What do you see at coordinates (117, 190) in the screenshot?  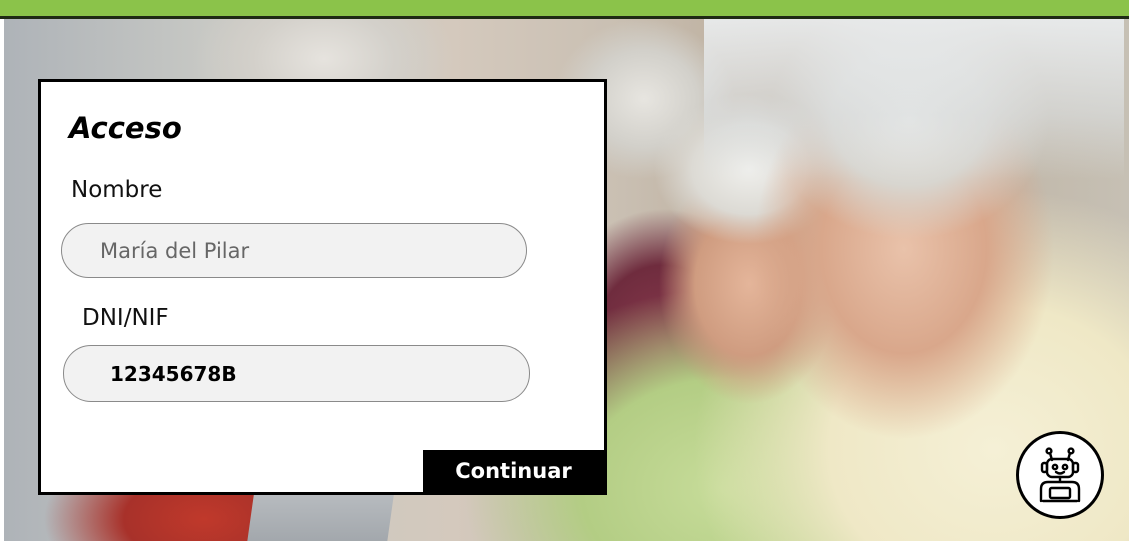 I see `name-label: Nombre` at bounding box center [117, 190].